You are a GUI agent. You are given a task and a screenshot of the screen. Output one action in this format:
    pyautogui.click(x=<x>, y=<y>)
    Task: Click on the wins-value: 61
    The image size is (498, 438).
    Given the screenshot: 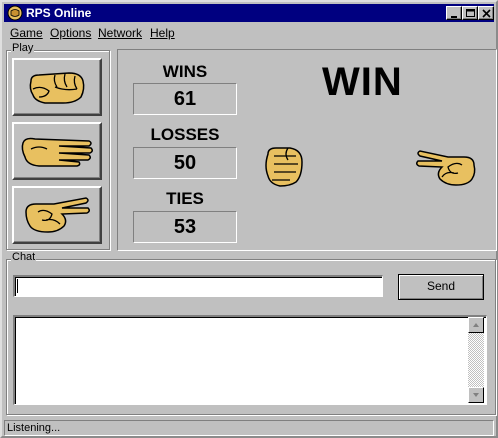 What is the action you would take?
    pyautogui.click(x=185, y=99)
    